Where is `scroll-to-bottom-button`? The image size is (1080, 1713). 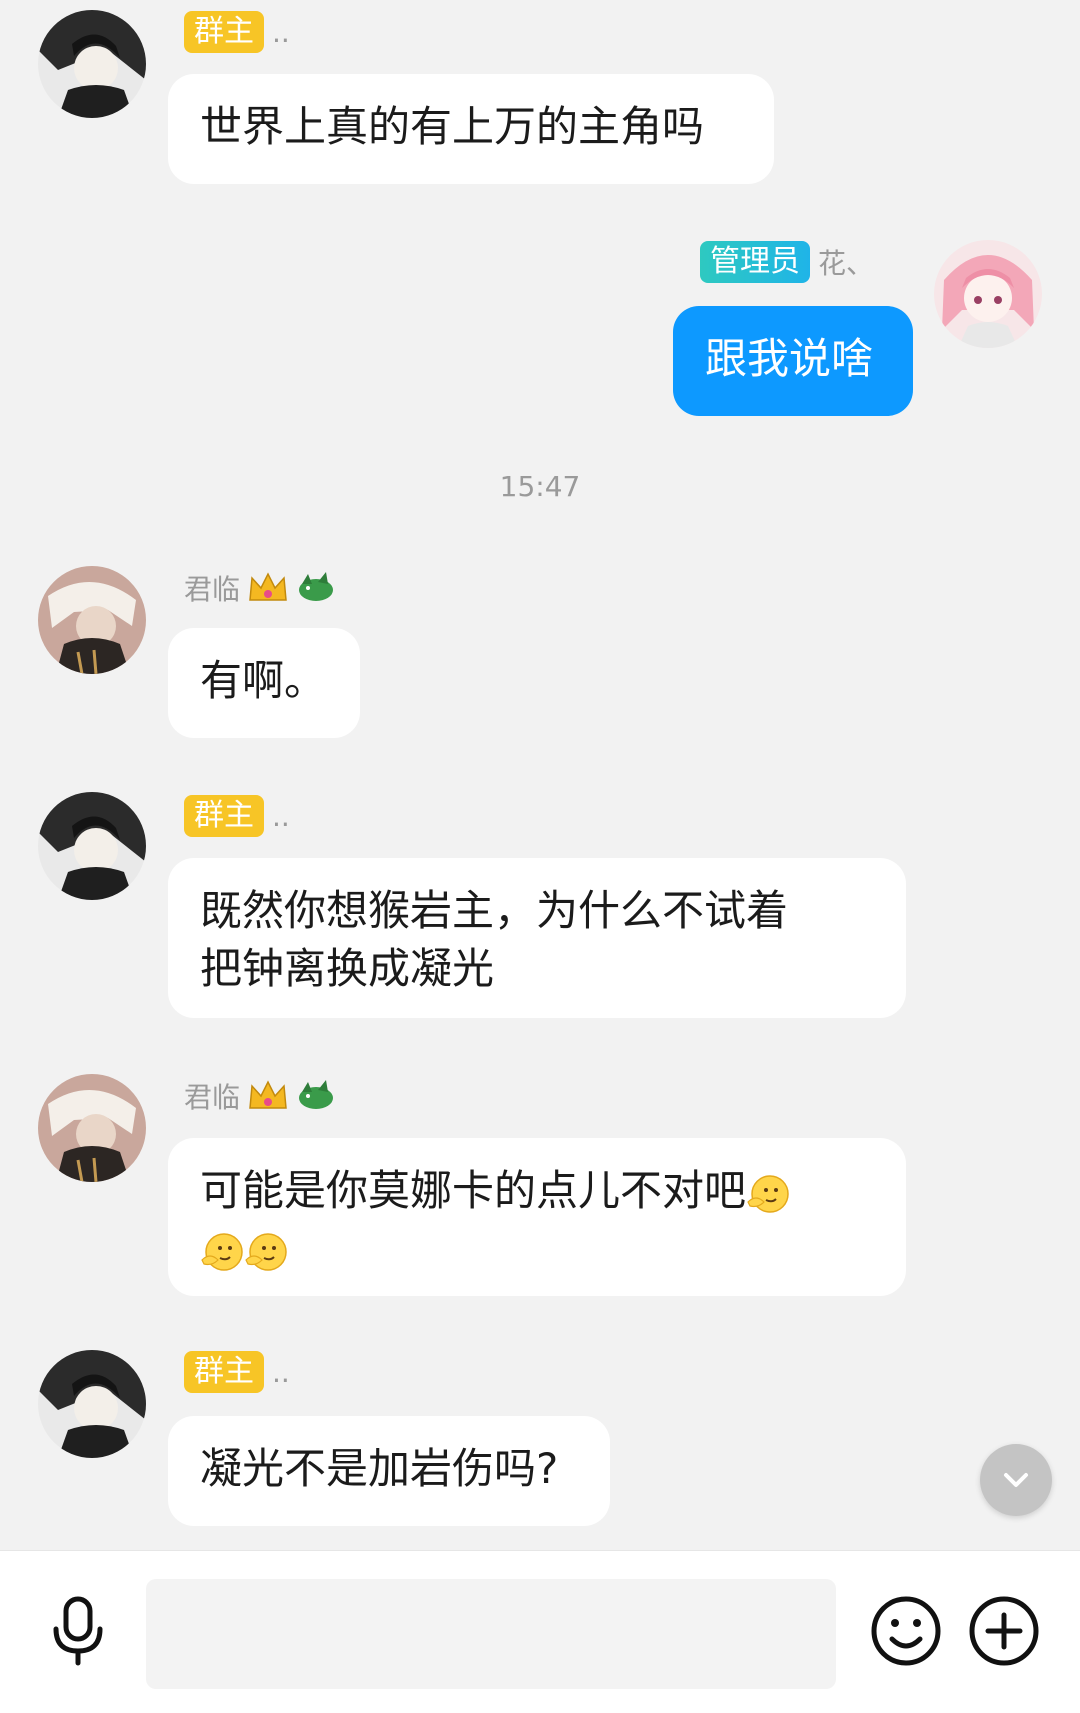
scroll-to-bottom-button is located at coordinates (1016, 1480).